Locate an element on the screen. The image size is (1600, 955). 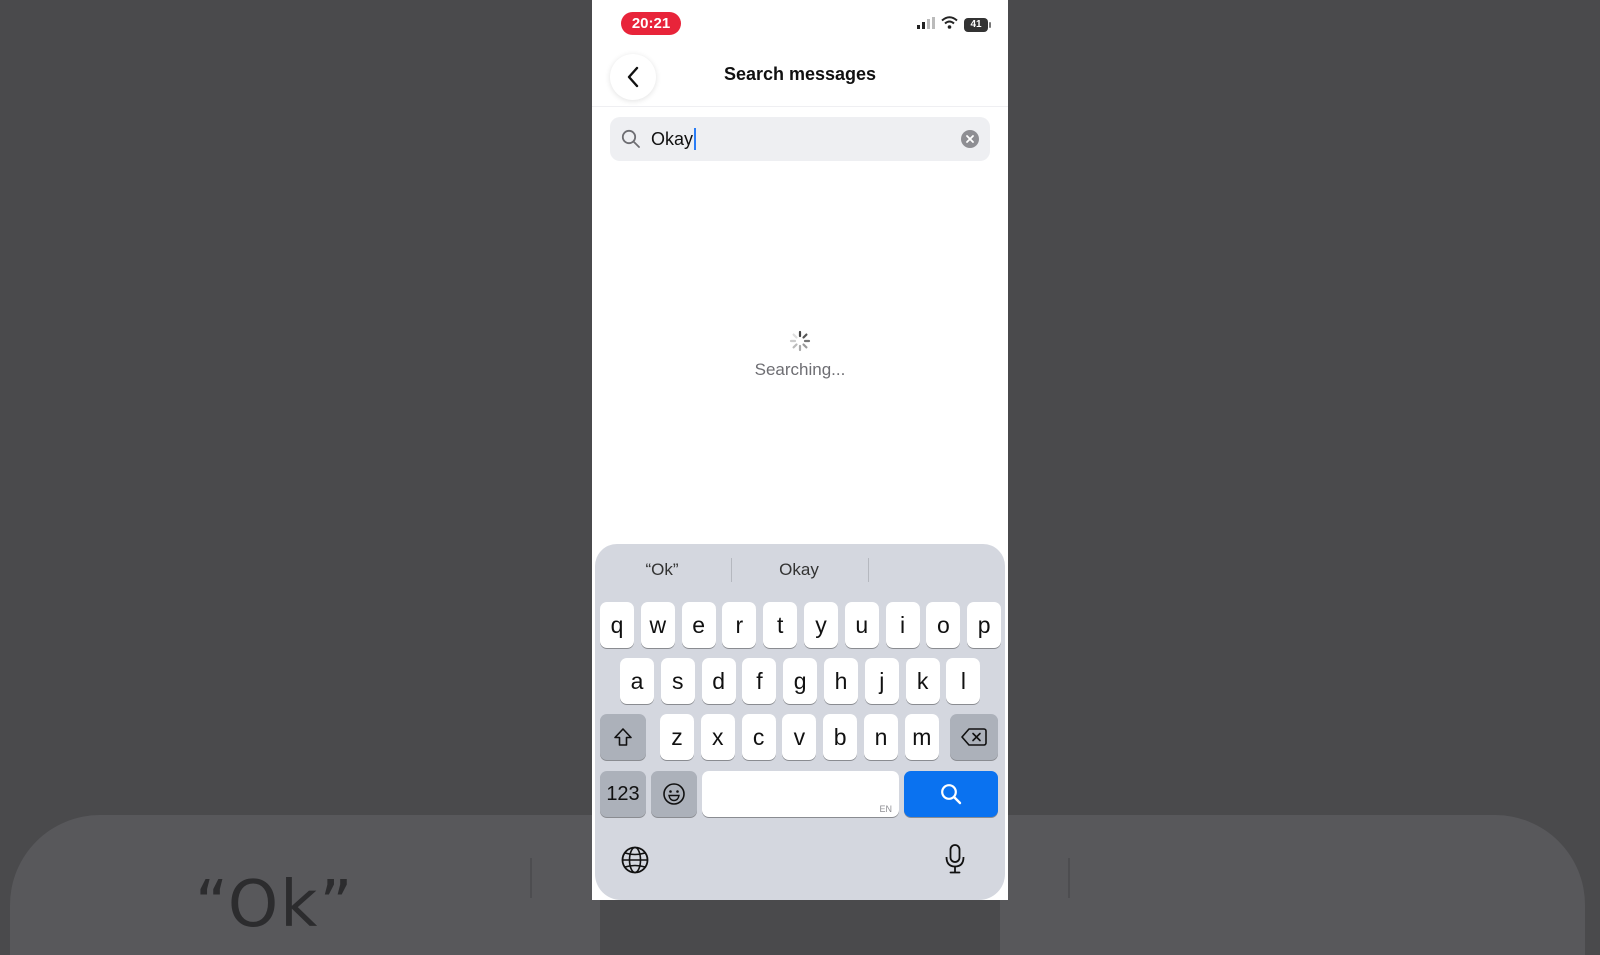
search-input: Okay is located at coordinates (800, 139).